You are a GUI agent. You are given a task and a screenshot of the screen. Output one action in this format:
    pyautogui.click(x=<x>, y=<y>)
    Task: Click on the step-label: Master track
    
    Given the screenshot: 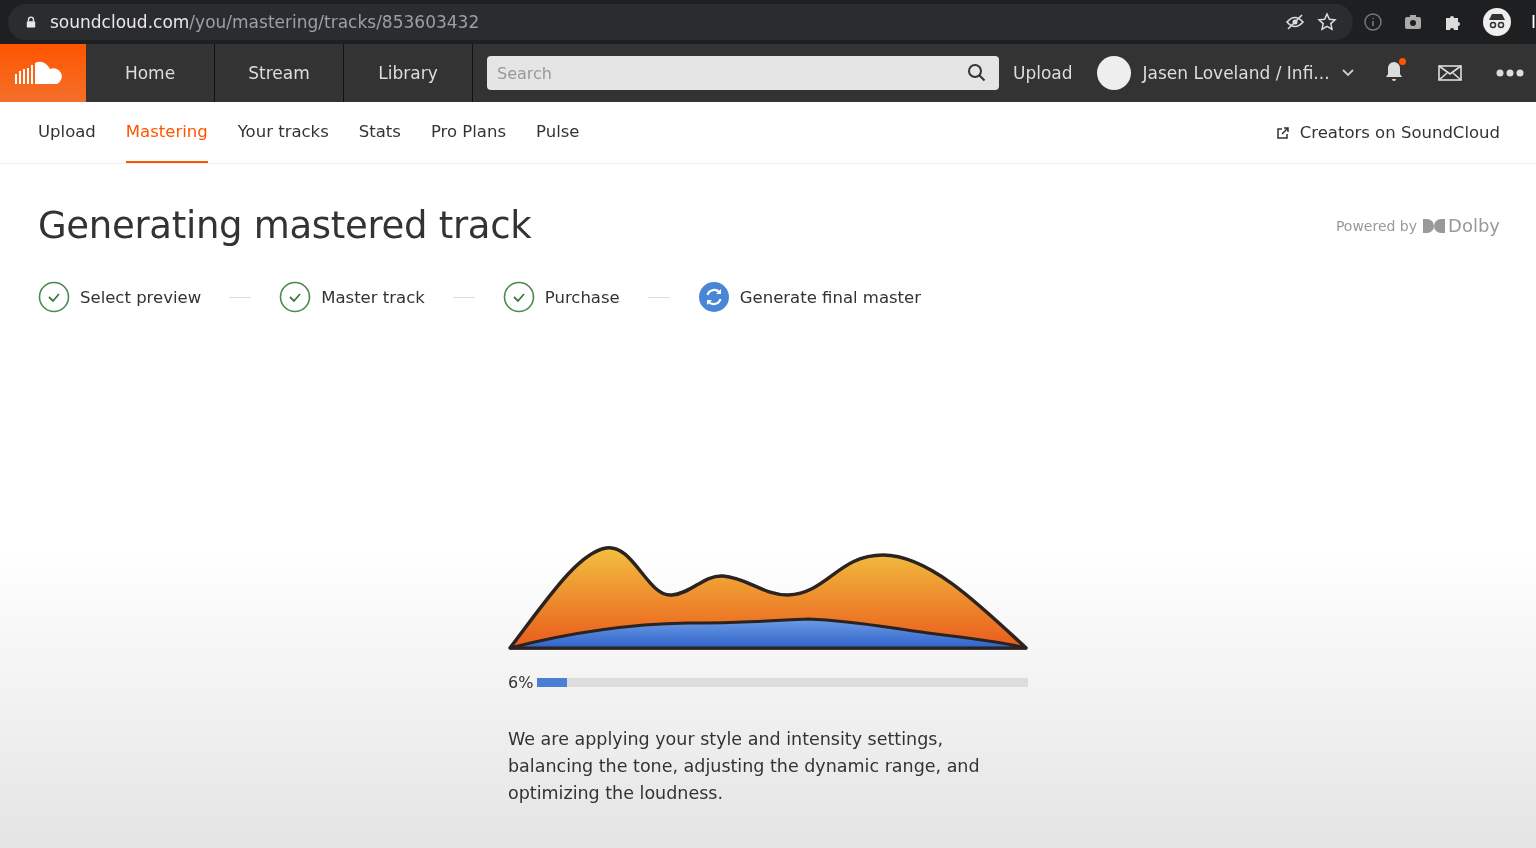 What is the action you would take?
    pyautogui.click(x=373, y=297)
    